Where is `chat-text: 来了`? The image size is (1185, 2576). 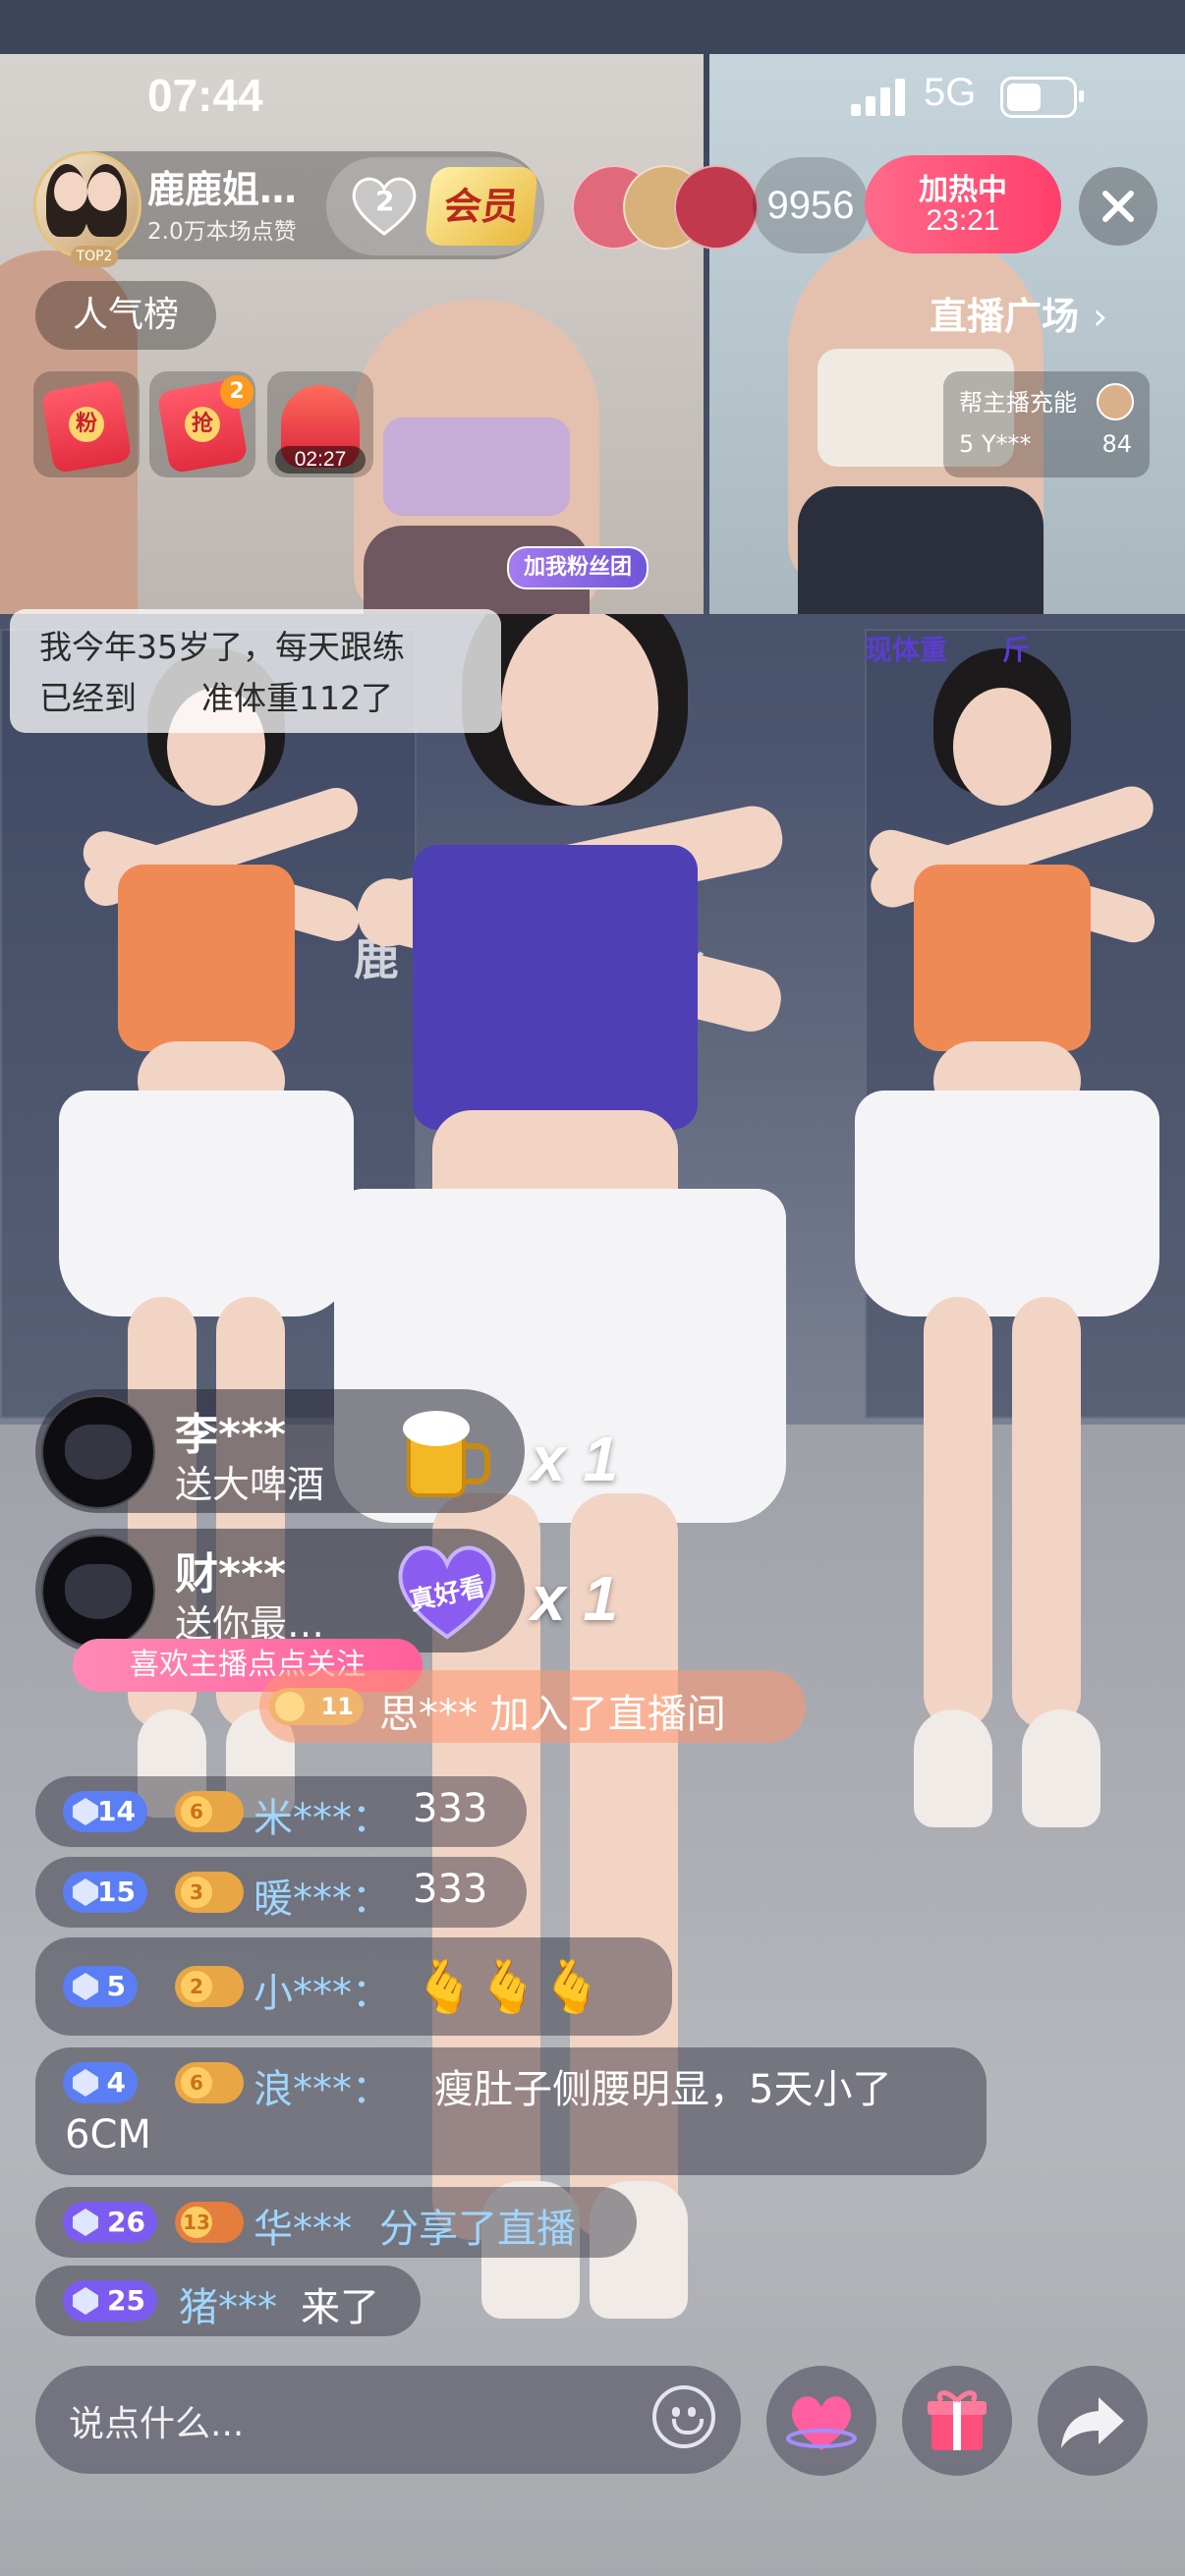
chat-text: 来了 is located at coordinates (340, 2307).